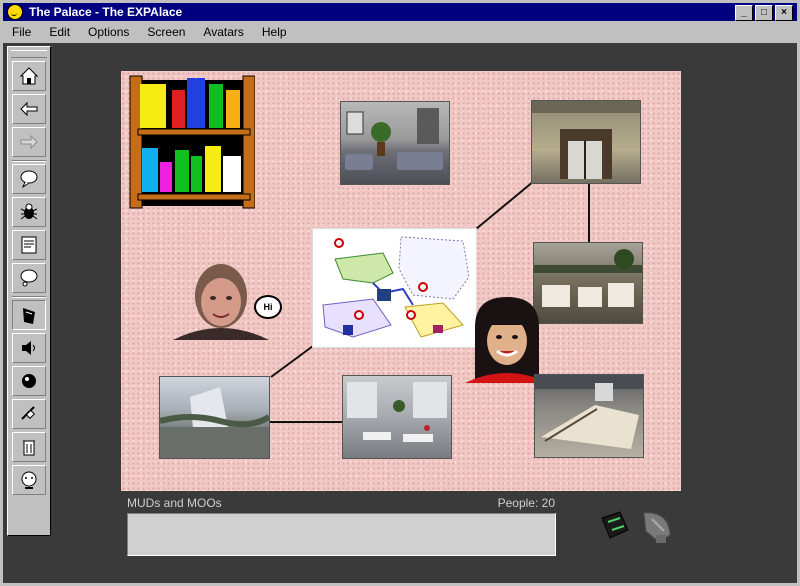 This screenshot has height=586, width=800. I want to click on title-bar: The Palace - The EXPAlace _ □ ×, so click(400, 12).